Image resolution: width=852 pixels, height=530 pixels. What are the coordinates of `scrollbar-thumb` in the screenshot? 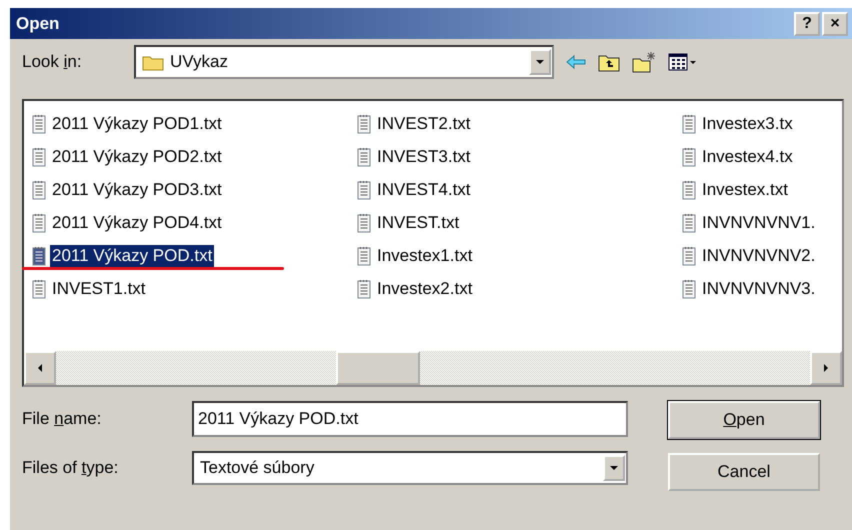 It's located at (378, 368).